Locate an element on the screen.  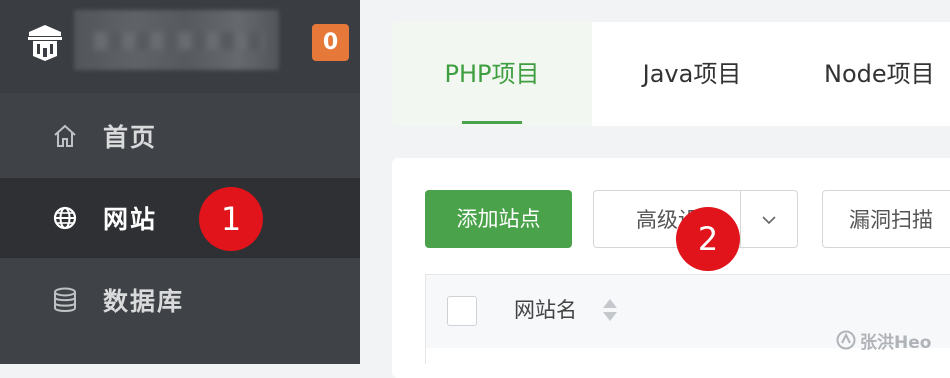
advanced-settings-dropdown is located at coordinates (769, 219).